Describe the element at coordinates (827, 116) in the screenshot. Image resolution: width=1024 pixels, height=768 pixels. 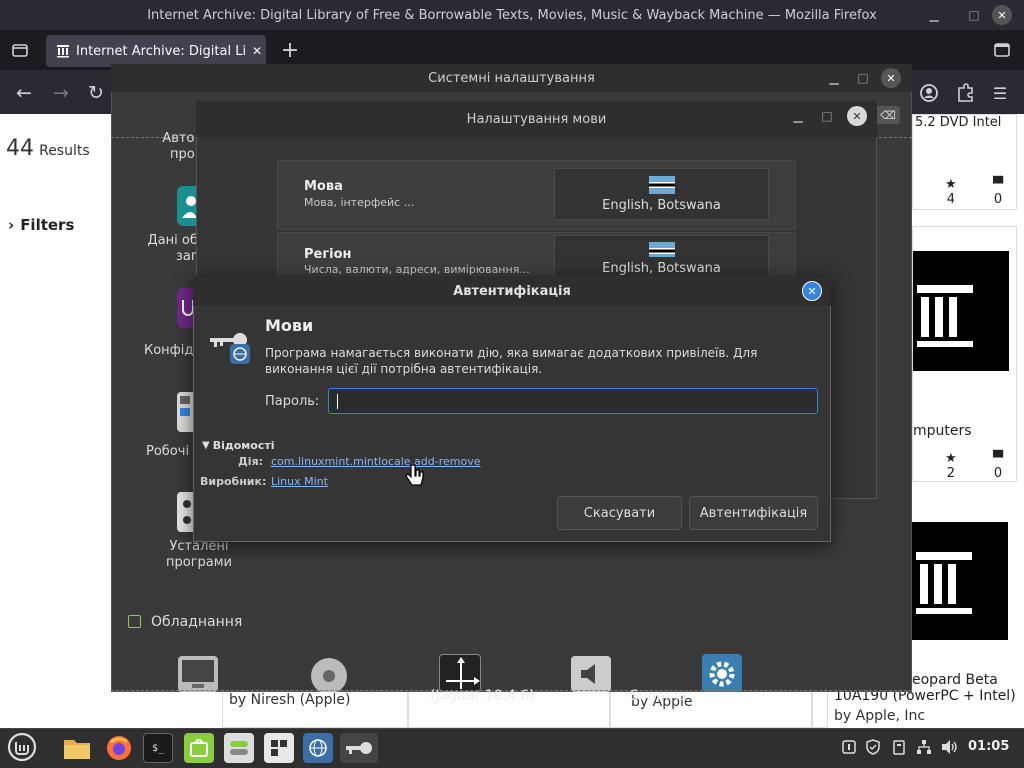
I see `lang-maximize-icon: □` at that location.